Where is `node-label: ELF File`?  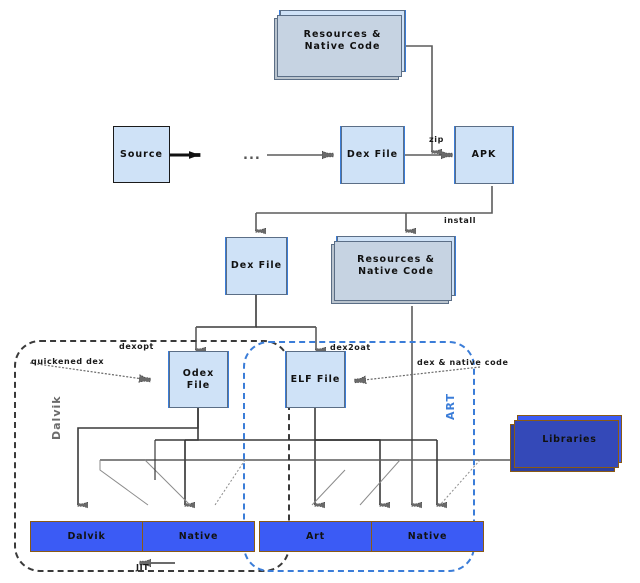
node-label: ELF File is located at coordinates (315, 379).